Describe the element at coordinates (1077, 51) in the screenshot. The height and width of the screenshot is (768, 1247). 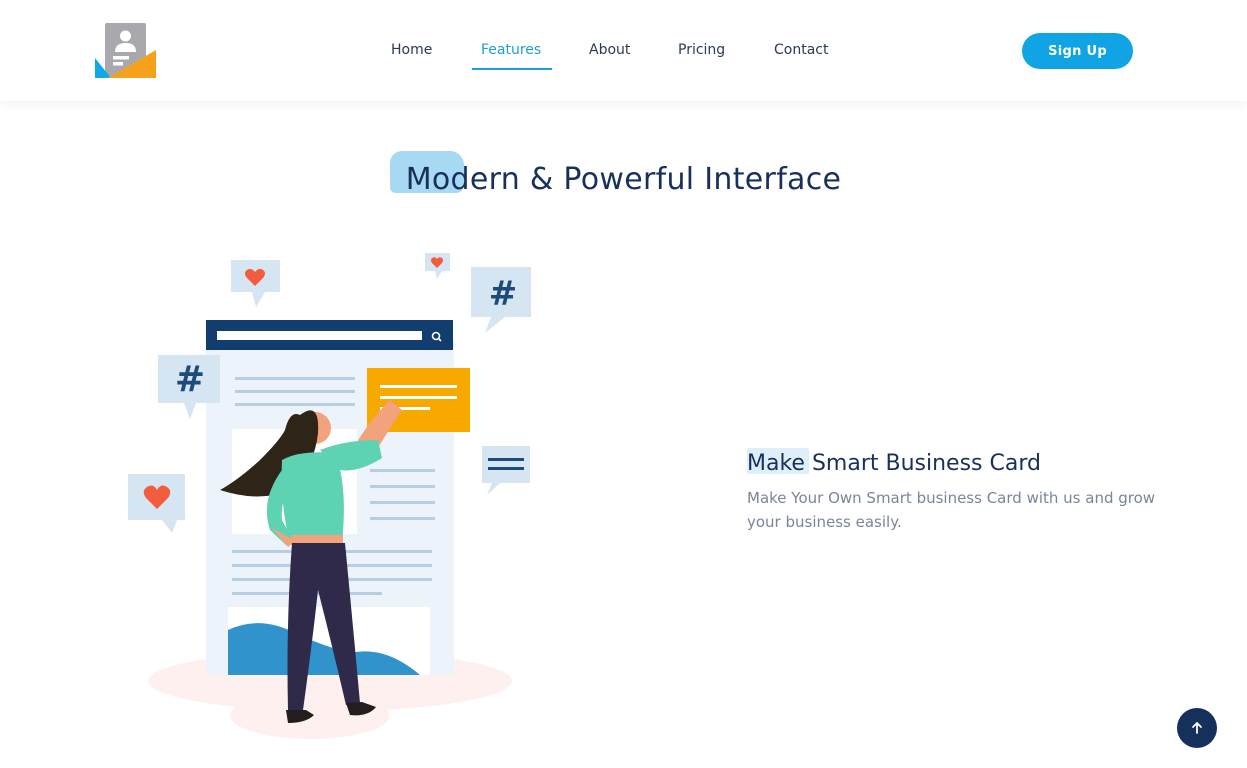
I see `sign-up-button: Sign Up` at that location.